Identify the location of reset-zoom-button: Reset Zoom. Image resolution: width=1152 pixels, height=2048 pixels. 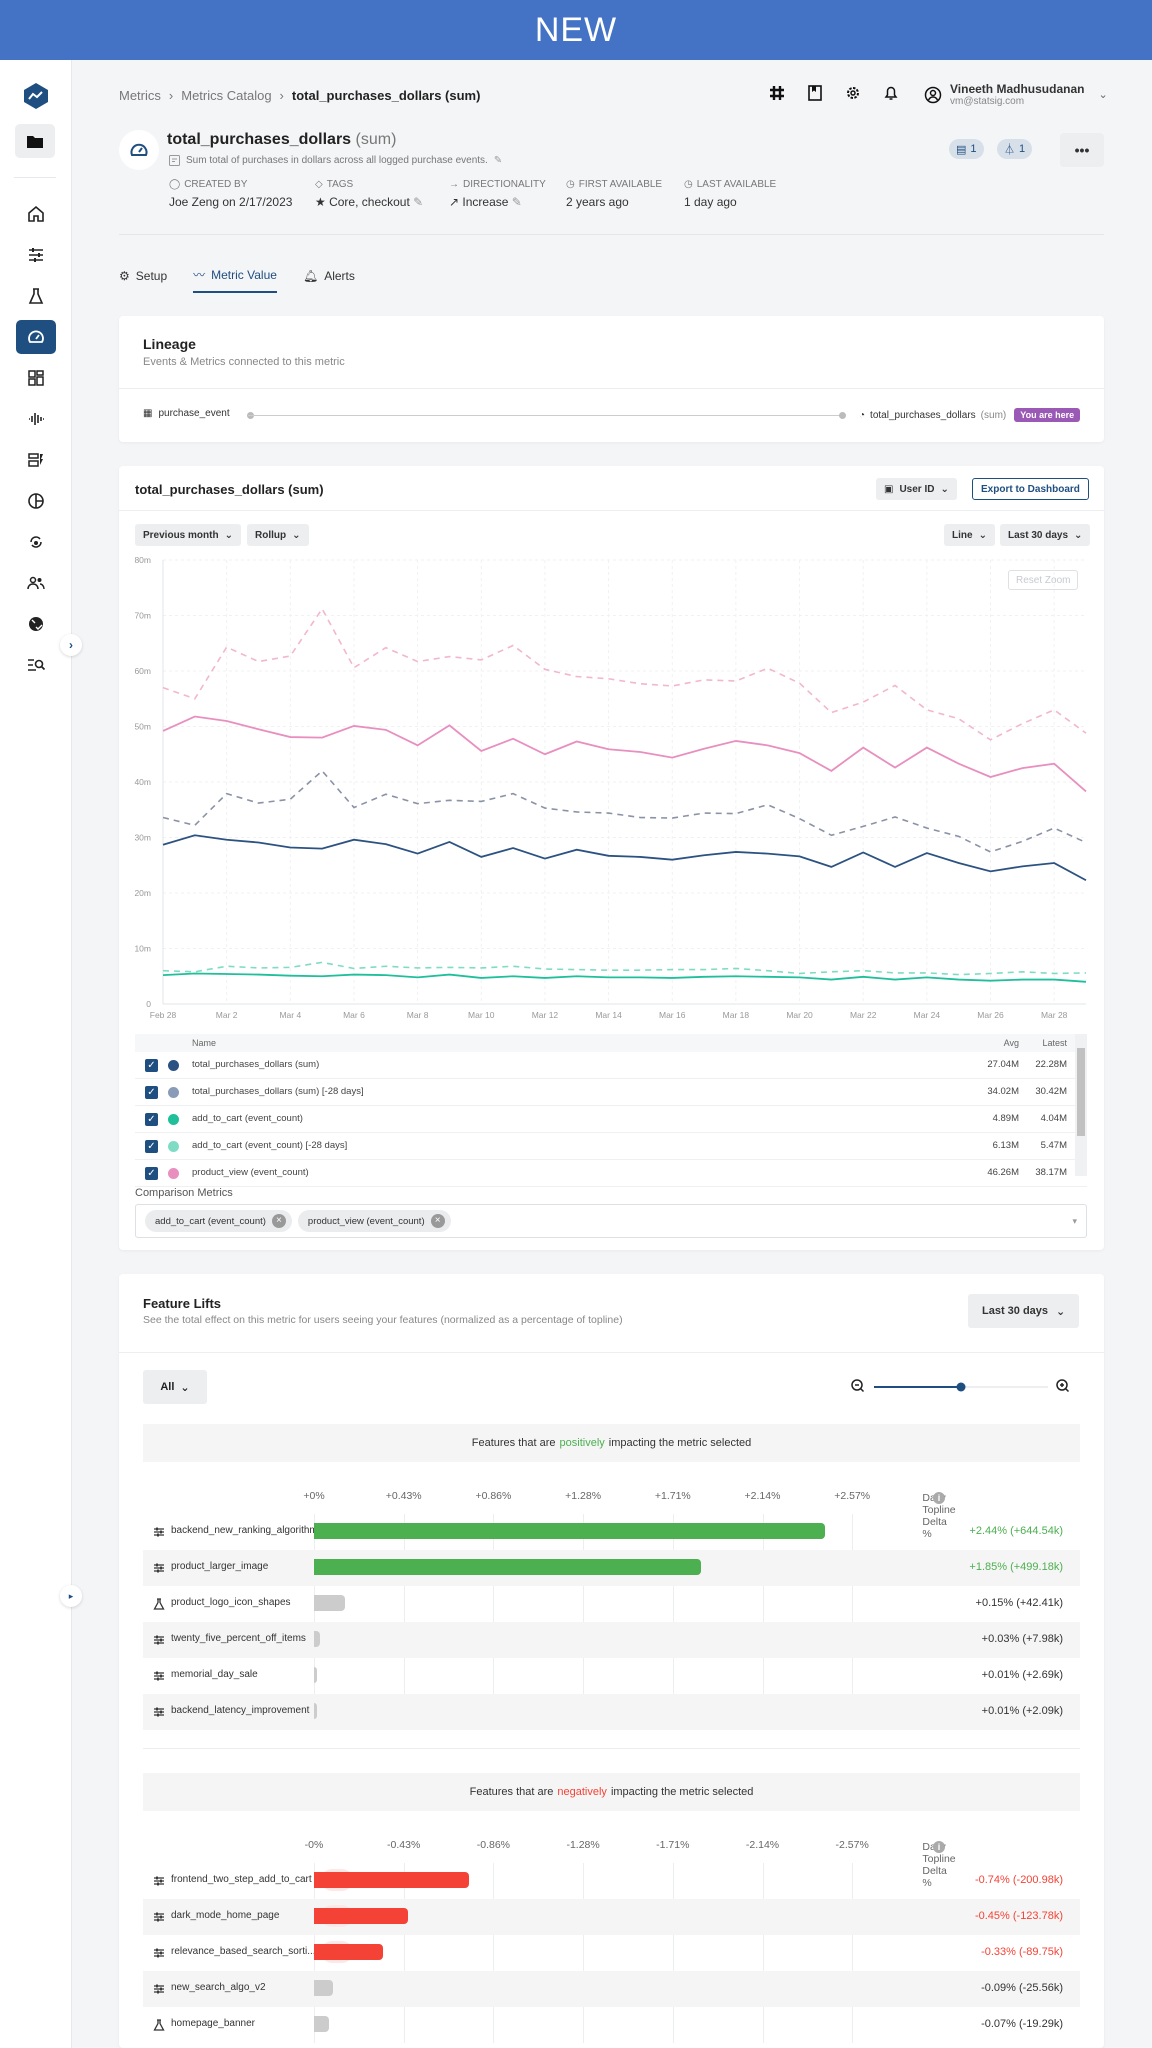
(1043, 580).